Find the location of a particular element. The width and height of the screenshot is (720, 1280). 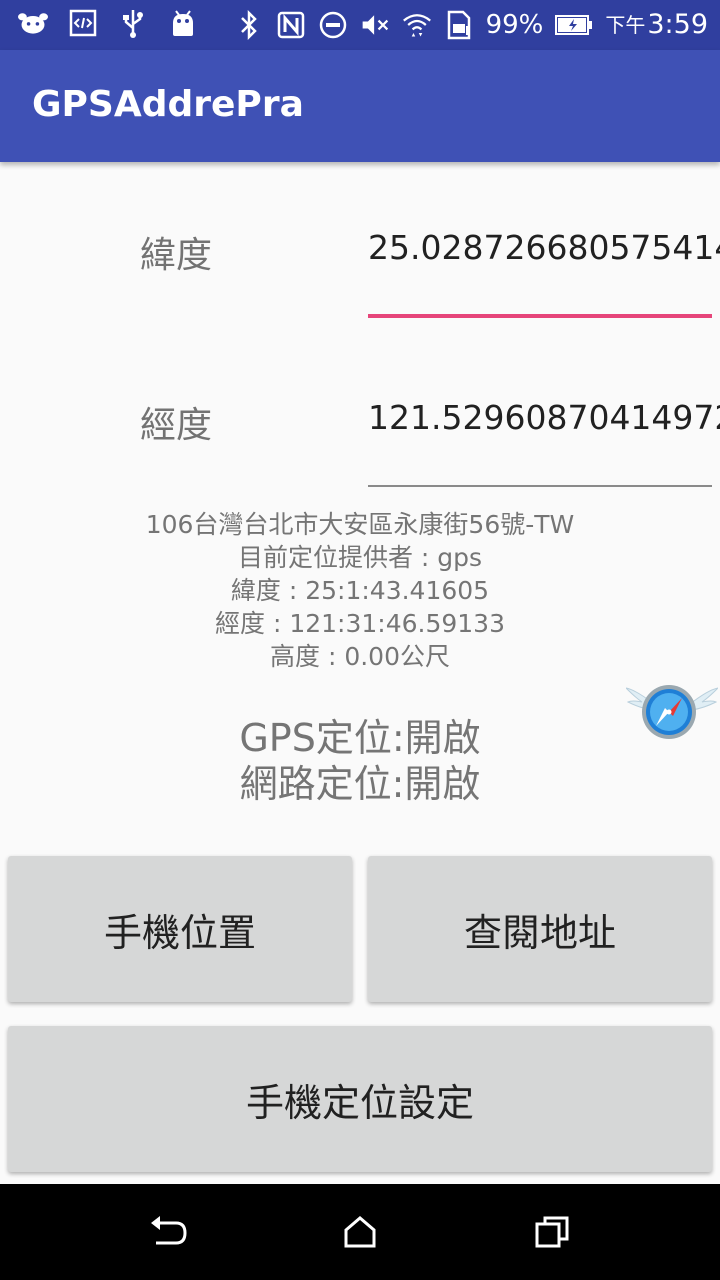

wifi-icon is located at coordinates (417, 25).